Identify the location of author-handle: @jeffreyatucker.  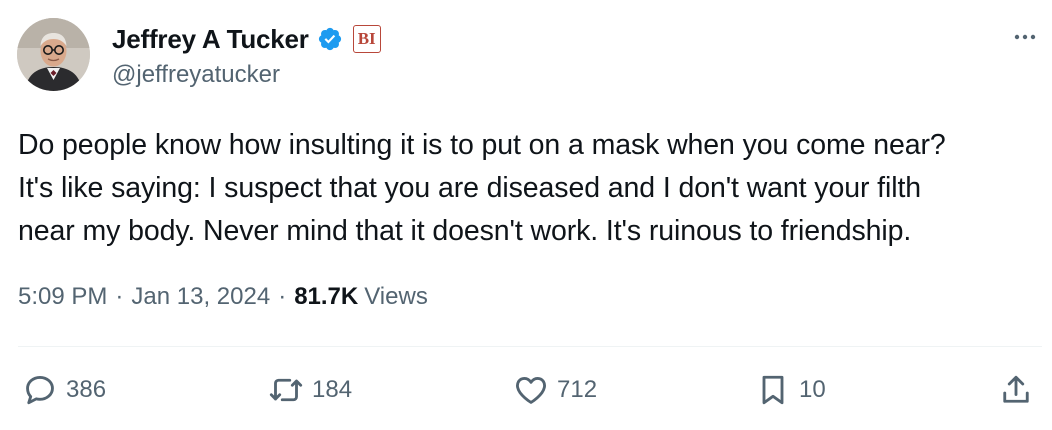
(196, 75).